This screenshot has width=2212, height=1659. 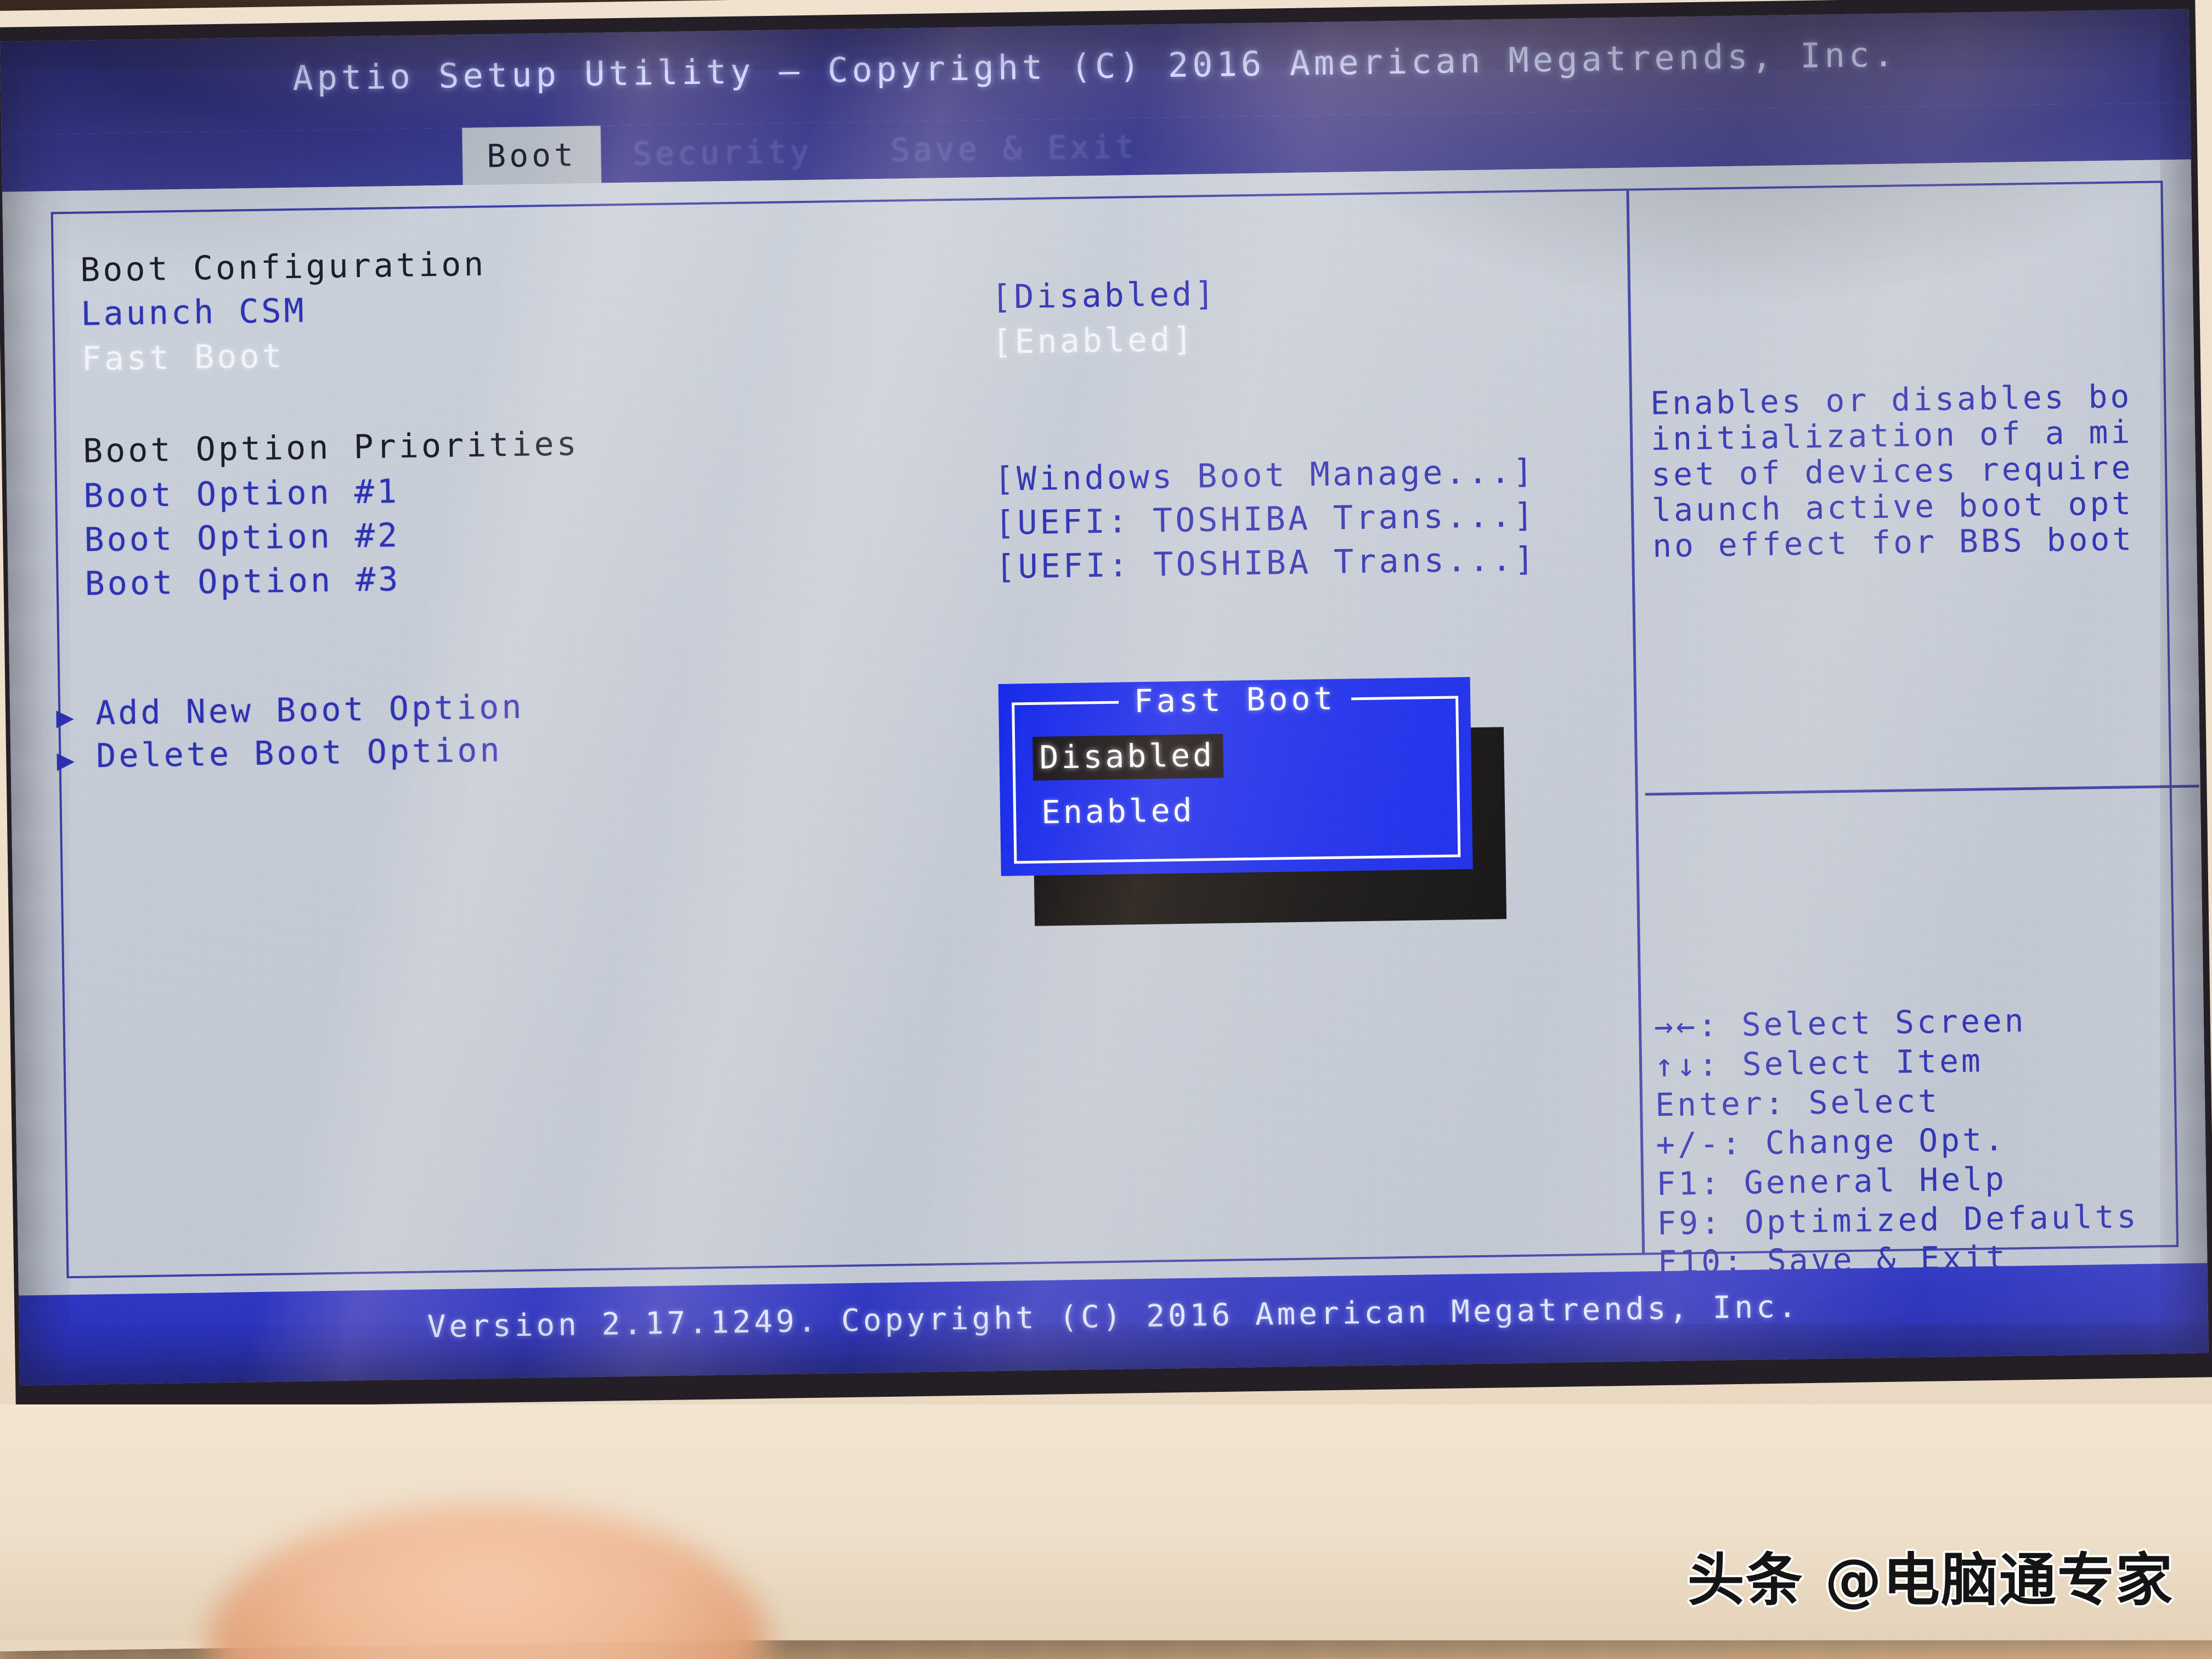 I want to click on submenu-delete-boot-option: Delete Boot Option, so click(x=300, y=753).